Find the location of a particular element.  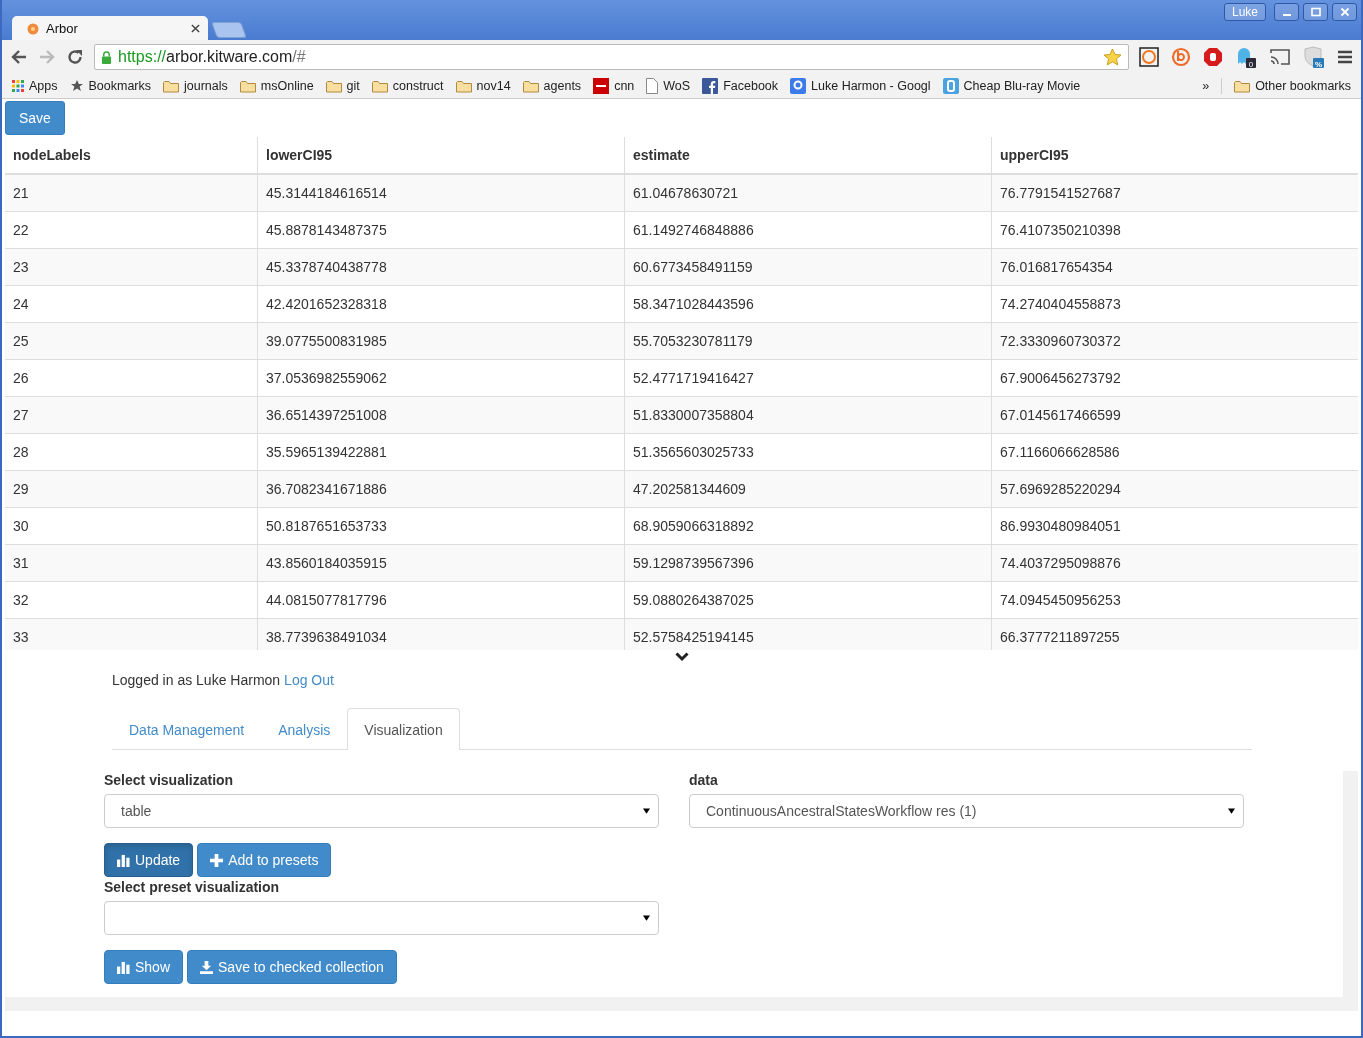

bookmark: construct is located at coordinates (407, 86).